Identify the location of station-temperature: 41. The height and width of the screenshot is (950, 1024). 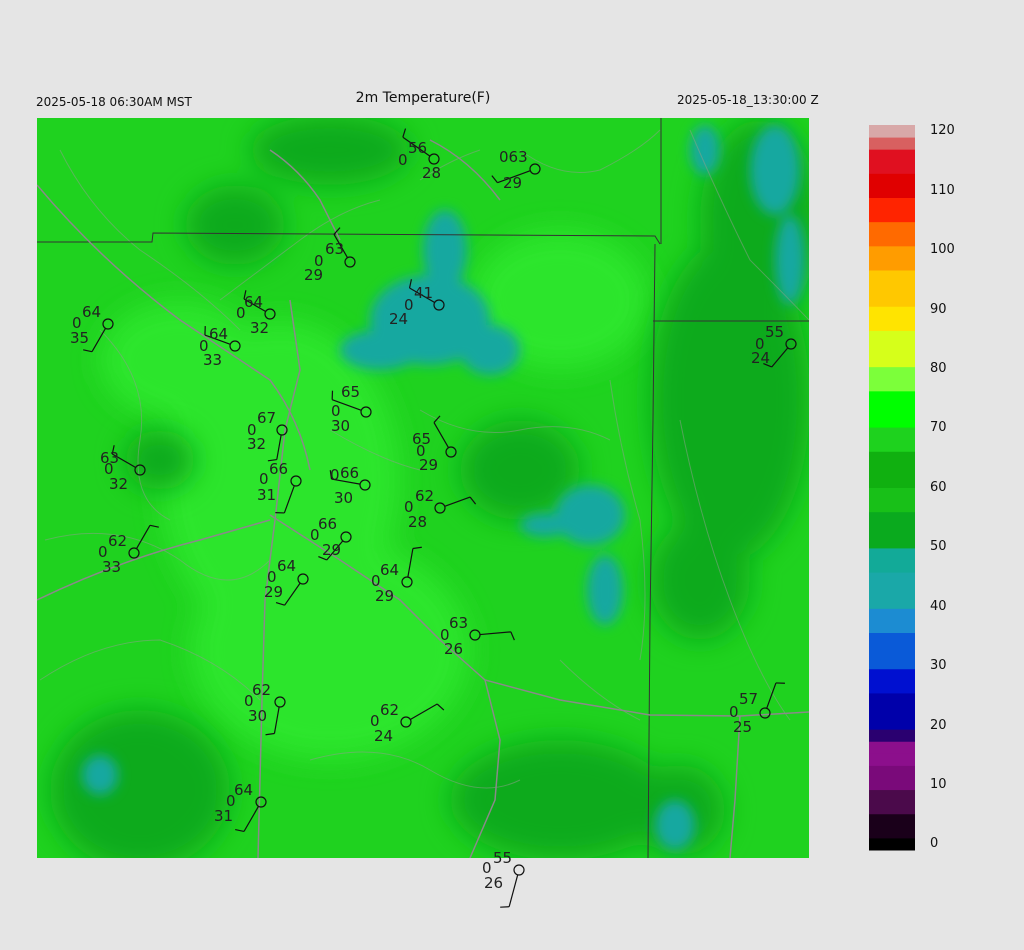
(423, 293).